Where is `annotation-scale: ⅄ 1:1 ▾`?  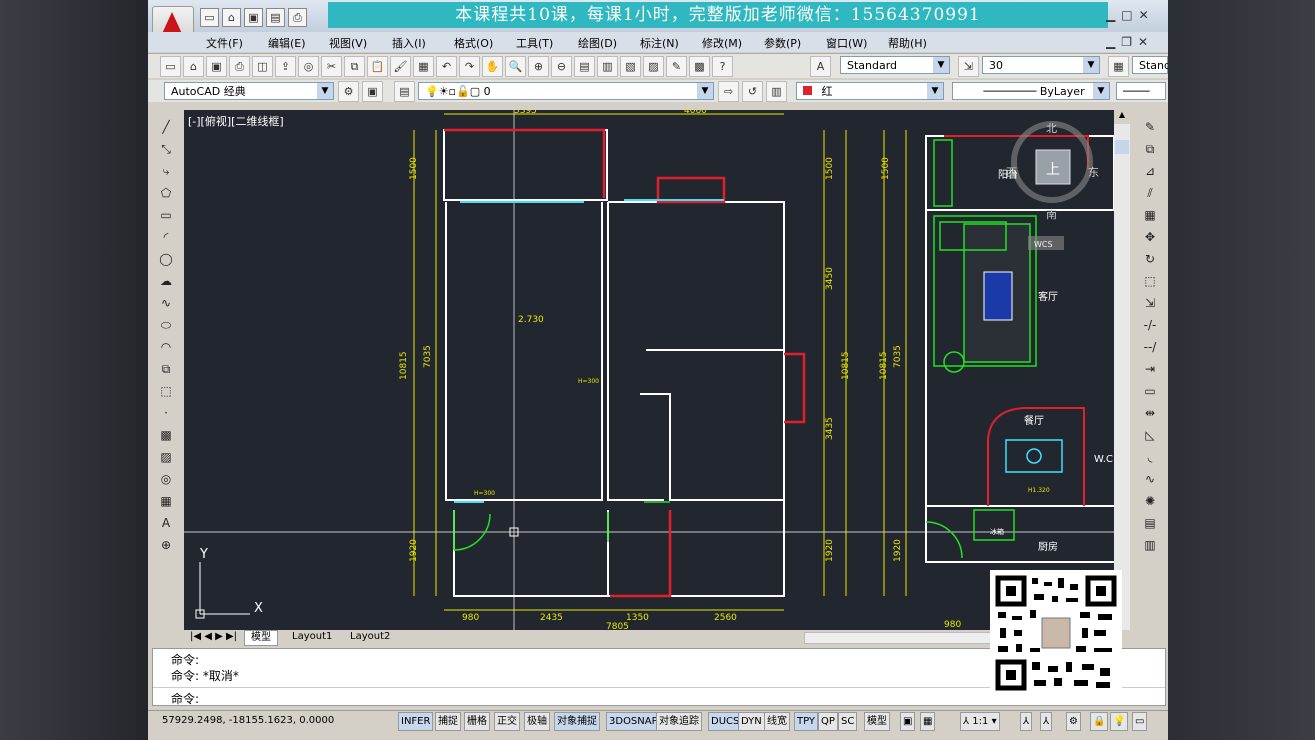
annotation-scale: ⅄ 1:1 ▾ is located at coordinates (980, 721).